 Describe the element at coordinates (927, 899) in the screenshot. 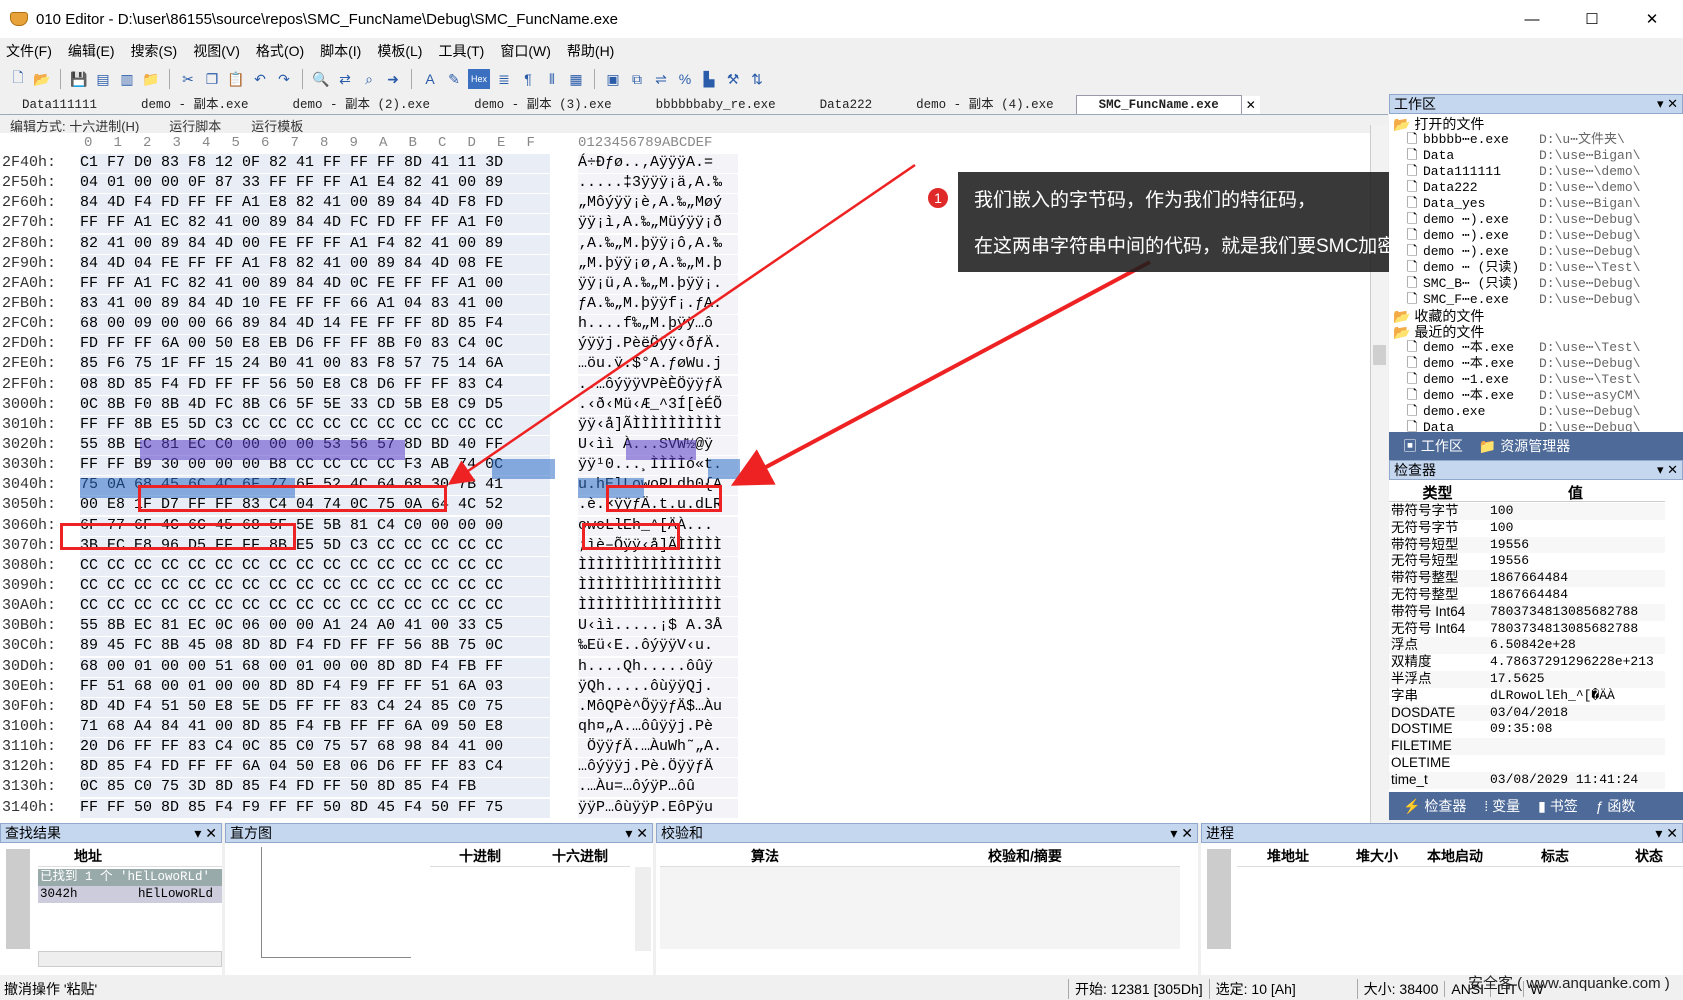

I see `checksum-panel: 校验和 ▾ ✕ 算法 校验和/摘要` at that location.